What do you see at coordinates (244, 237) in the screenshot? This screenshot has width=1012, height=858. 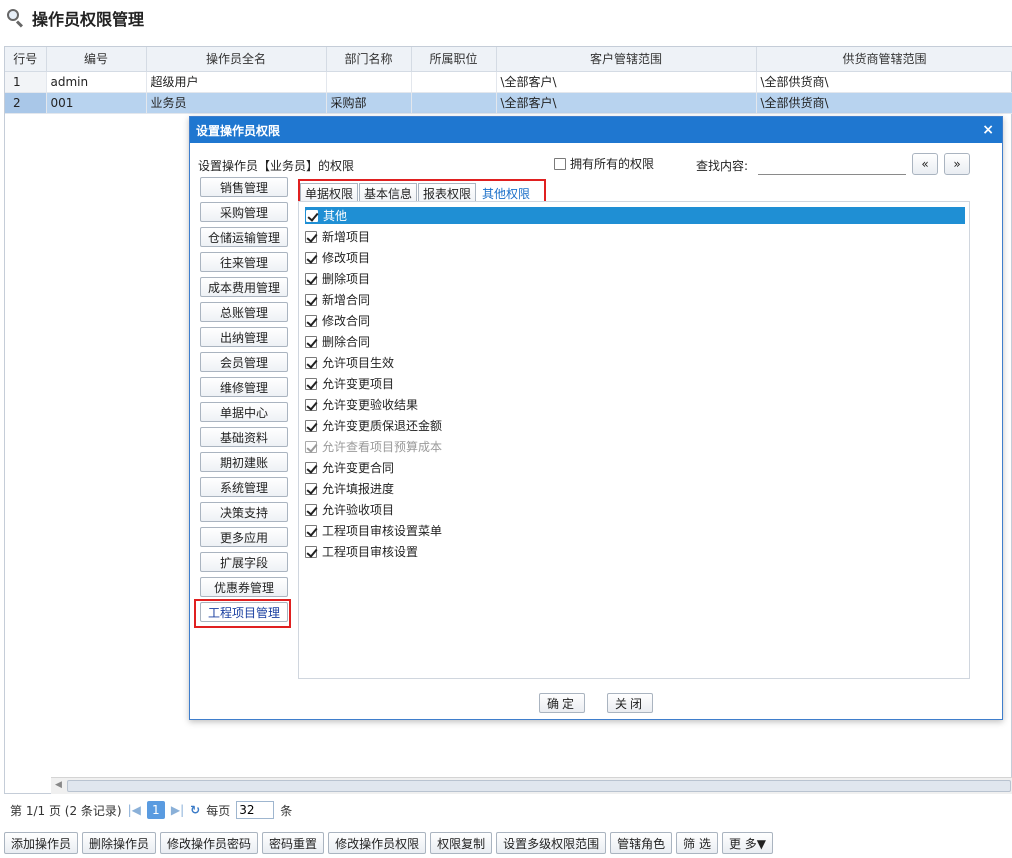 I see `menu-item-warehouse: 仓储运输管理` at bounding box center [244, 237].